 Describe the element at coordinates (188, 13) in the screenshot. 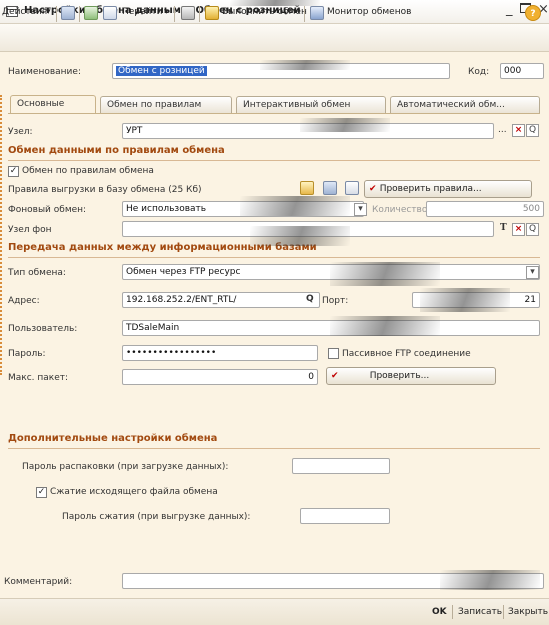

I see `grid-icon` at that location.